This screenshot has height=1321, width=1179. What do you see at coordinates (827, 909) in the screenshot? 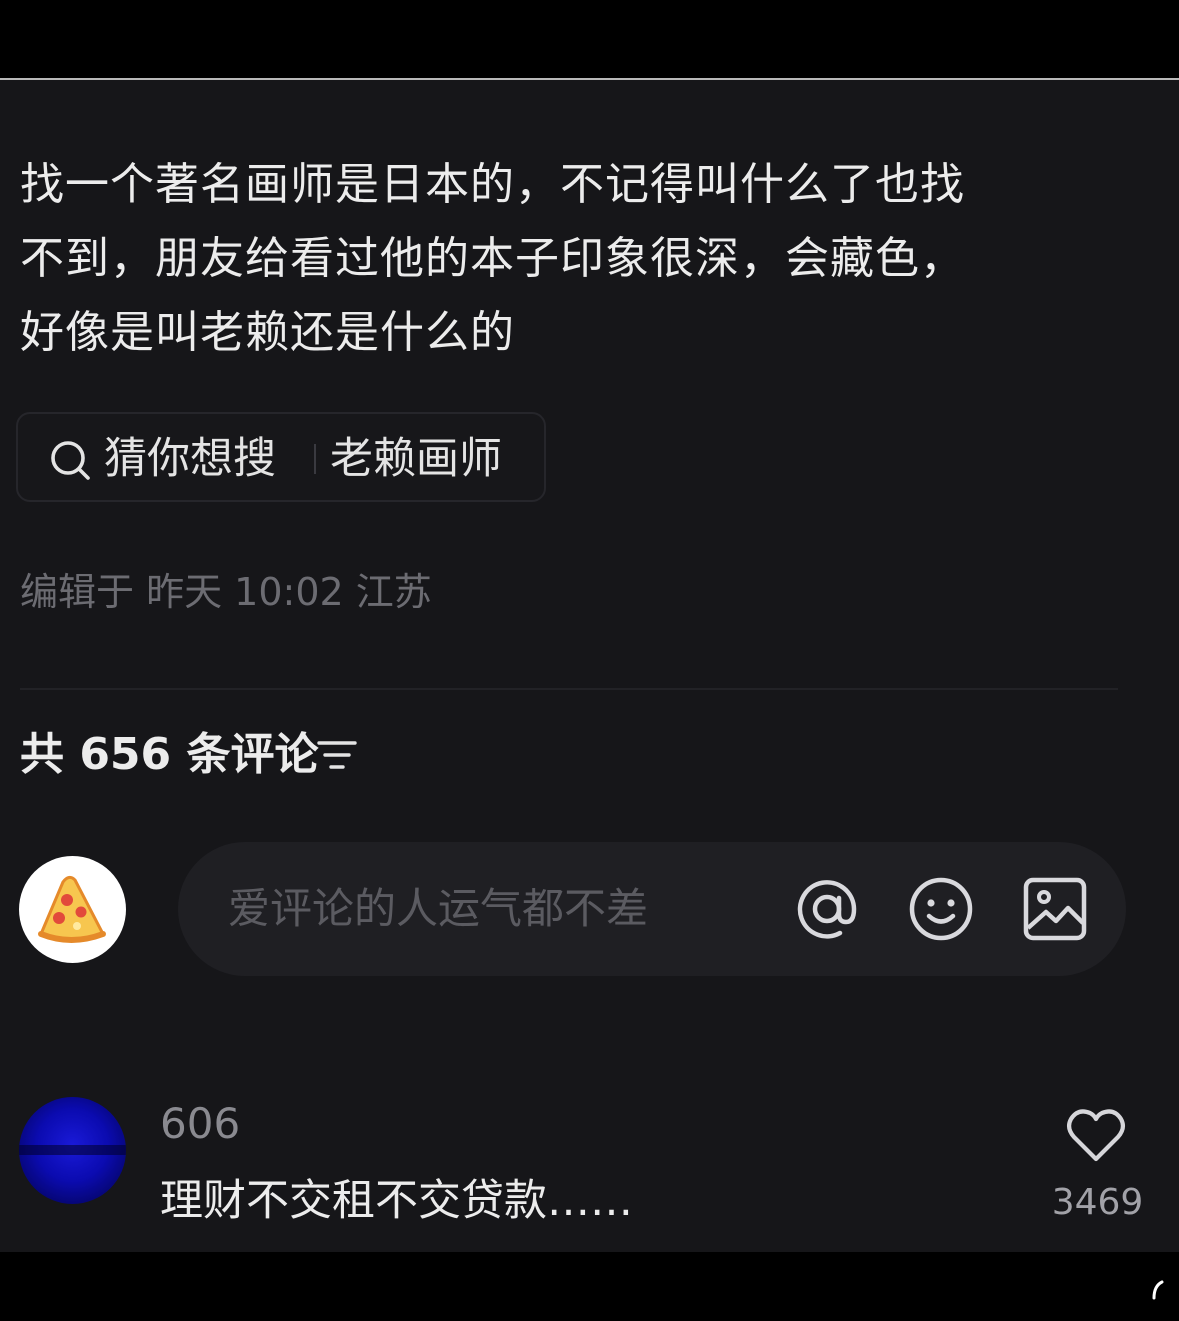
I see `at-icon` at bounding box center [827, 909].